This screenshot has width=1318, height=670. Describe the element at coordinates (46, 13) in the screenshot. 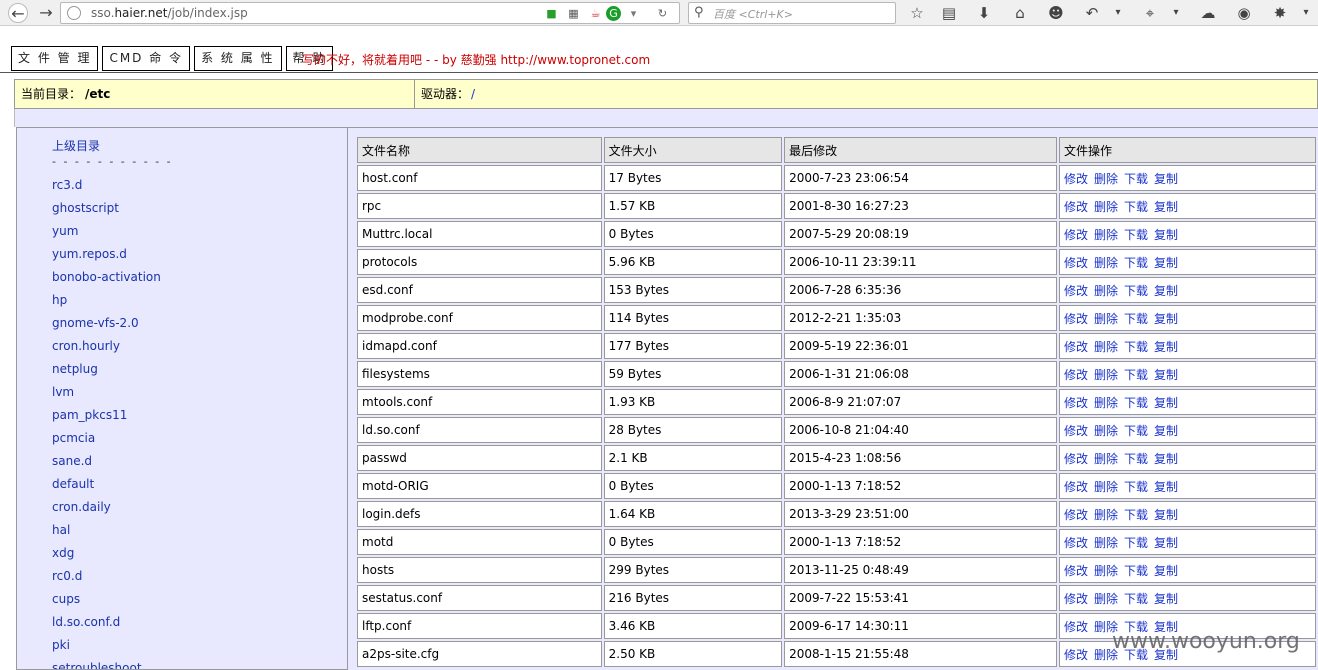

I see `forward-icon: →` at that location.